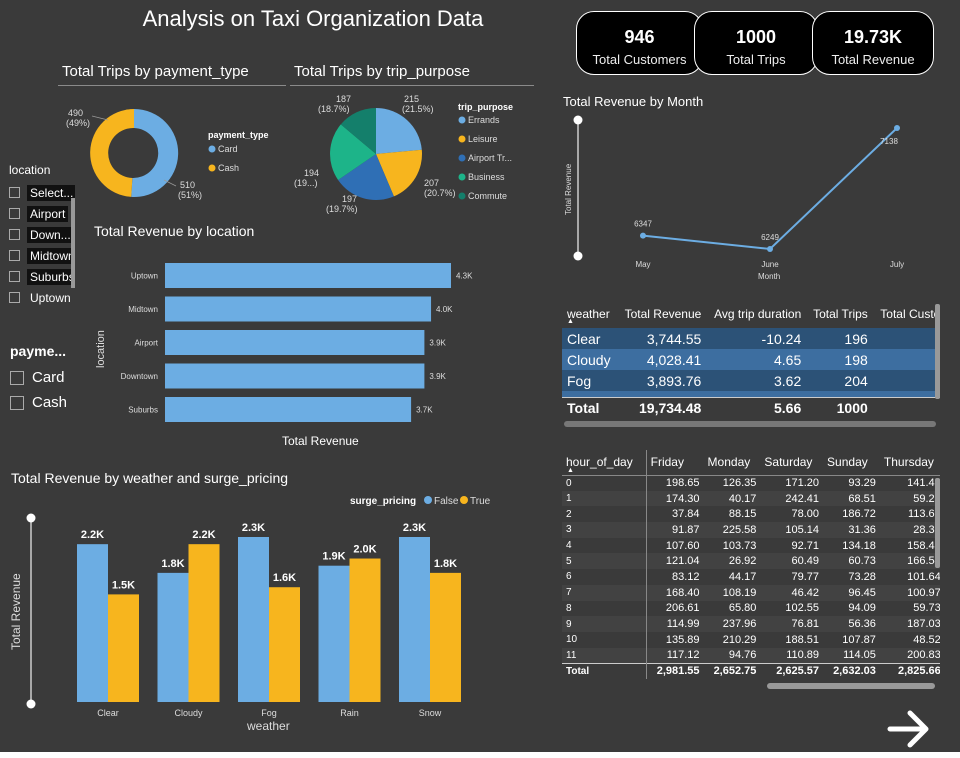 Image resolution: width=960 pixels, height=758 pixels. What do you see at coordinates (851, 686) in the screenshot?
I see `hour-table-hscroll` at bounding box center [851, 686].